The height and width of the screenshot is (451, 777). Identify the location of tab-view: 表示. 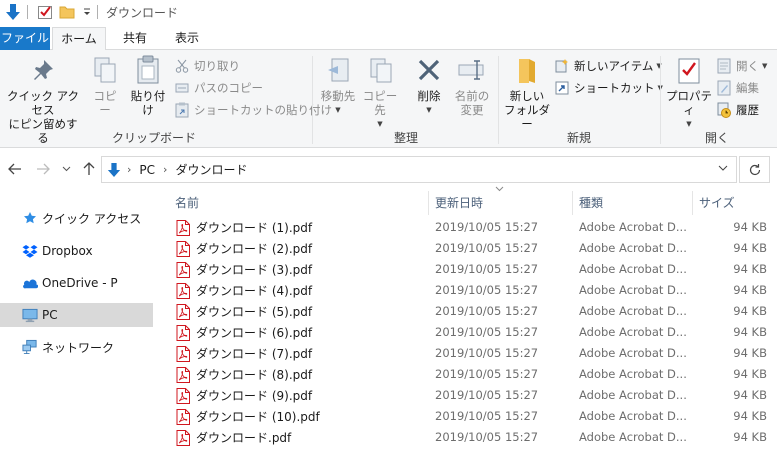
(187, 38).